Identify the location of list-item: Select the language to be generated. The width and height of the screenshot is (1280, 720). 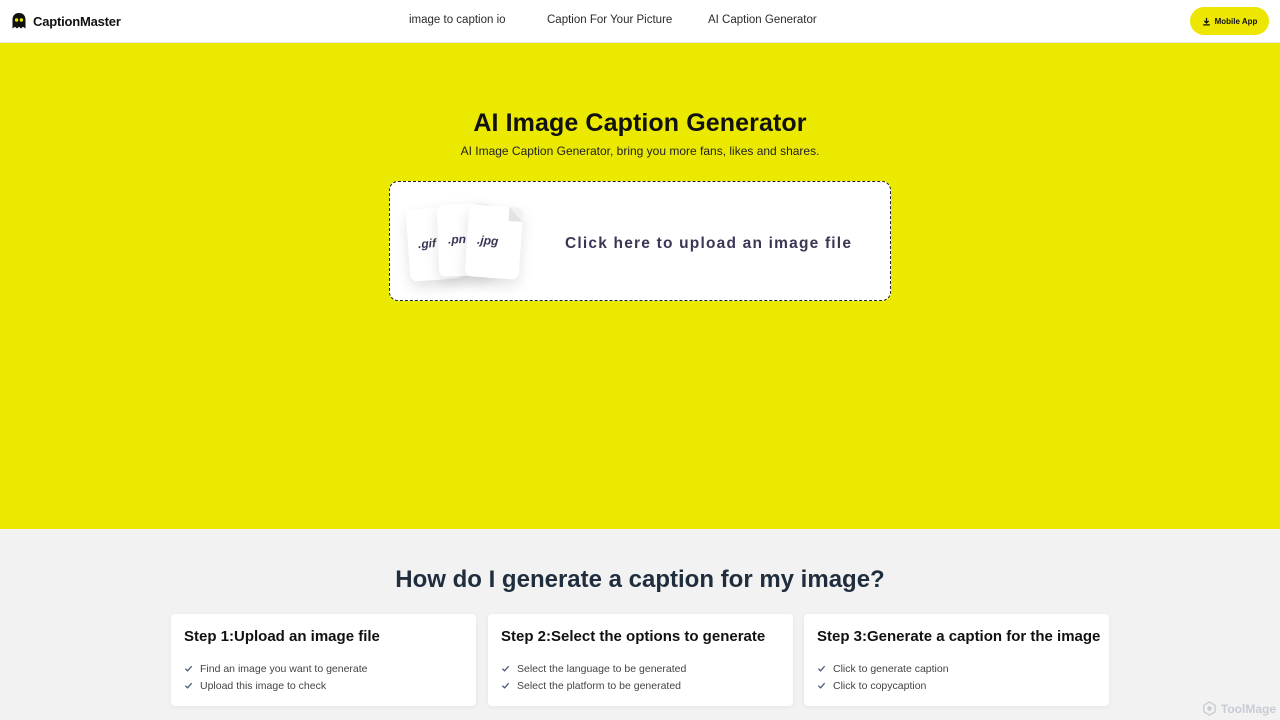
(593, 668).